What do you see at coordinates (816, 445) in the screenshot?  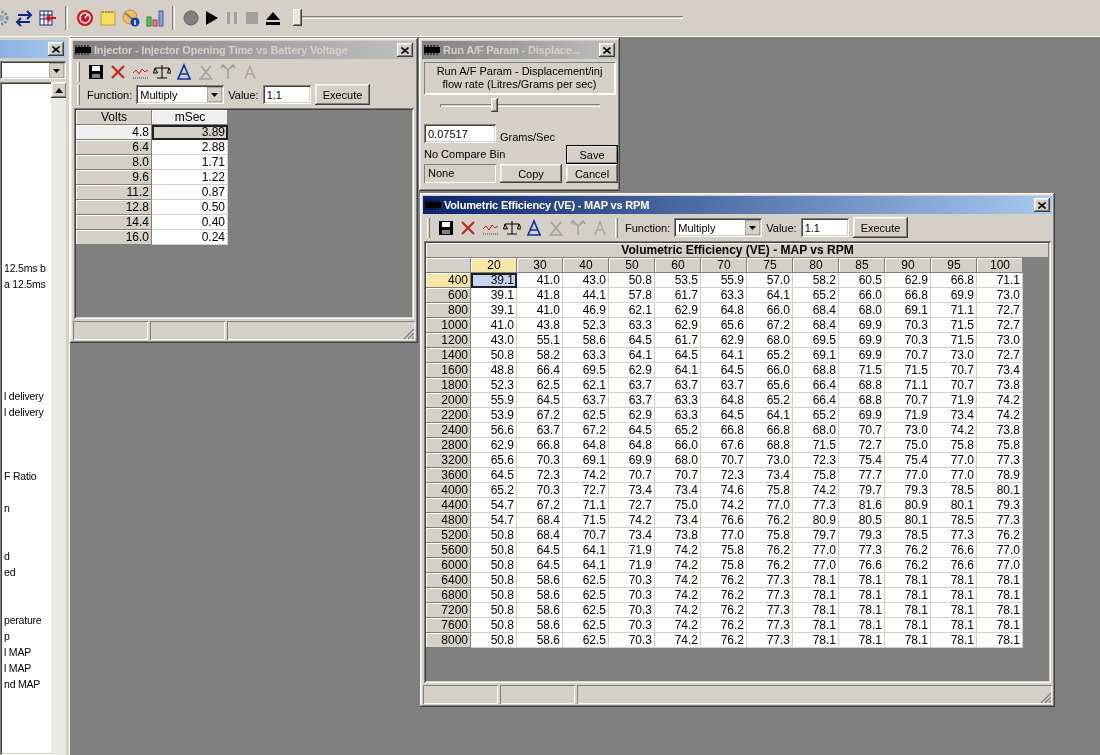 I see `table-cell: 71.5` at bounding box center [816, 445].